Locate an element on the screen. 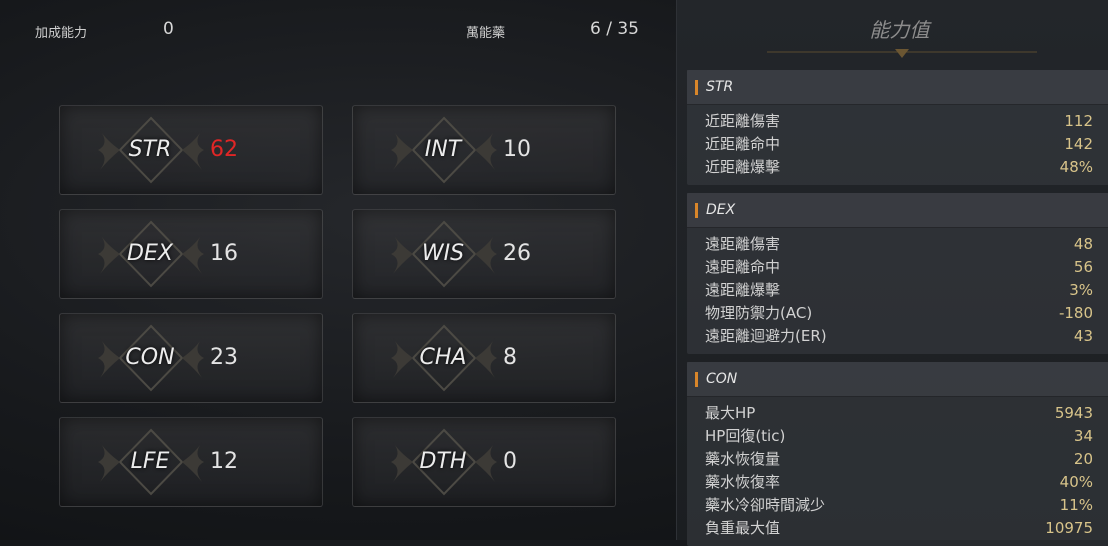 This screenshot has height=546, width=1108. elixir-label: 萬能藥 is located at coordinates (486, 33).